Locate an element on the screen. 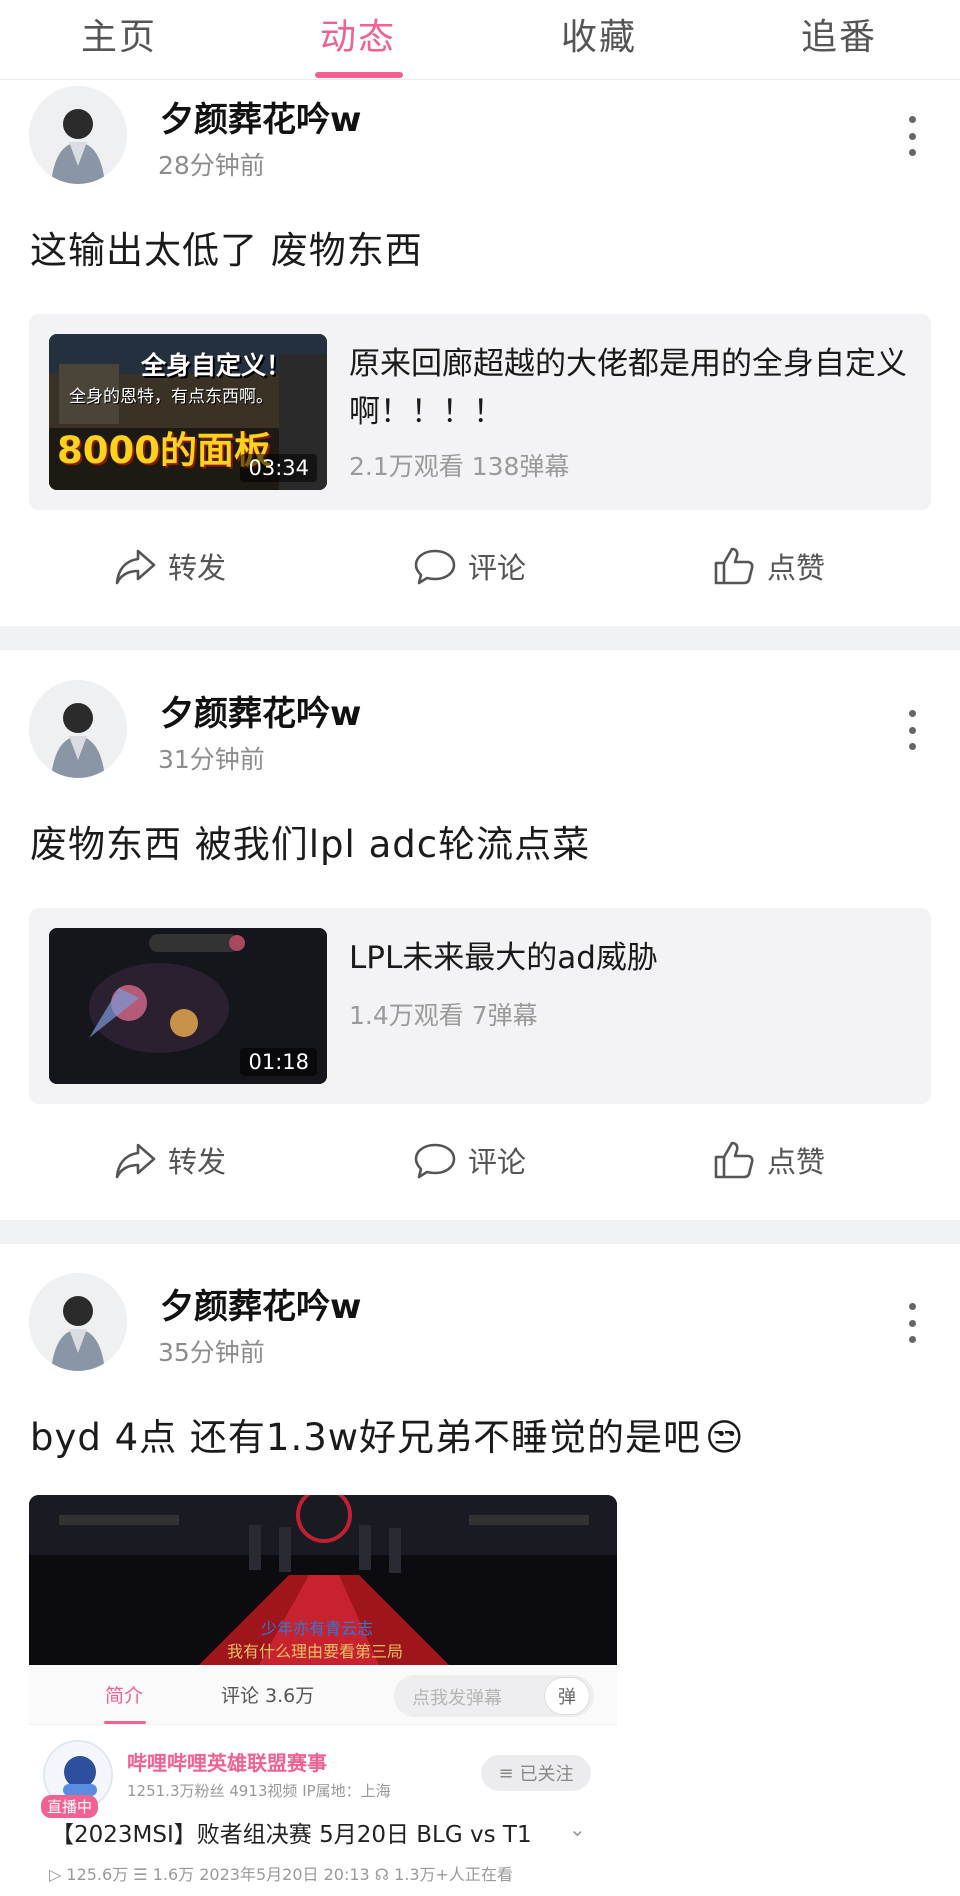  thumbnail-caption: 全身的恩特，有点东西啊。 is located at coordinates (171, 397).